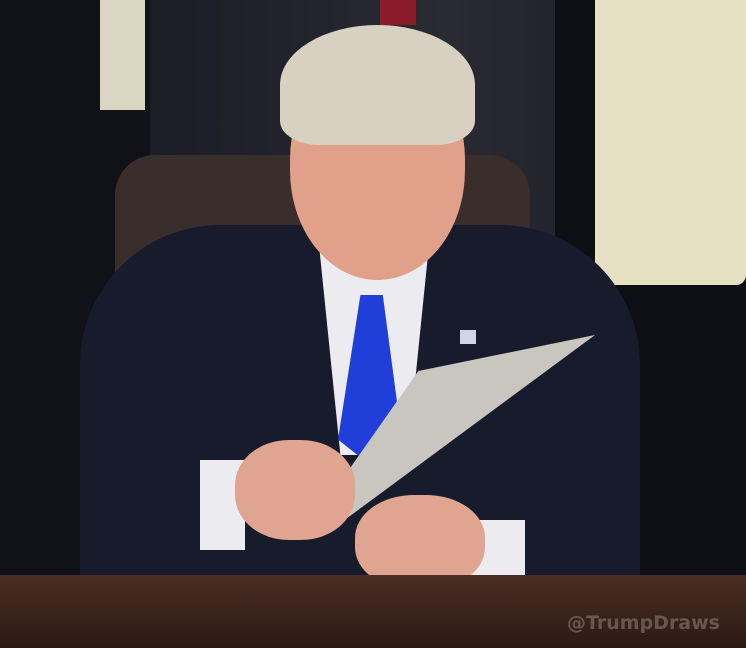 This screenshot has height=648, width=746. I want to click on flag-lapel-pin, so click(468, 337).